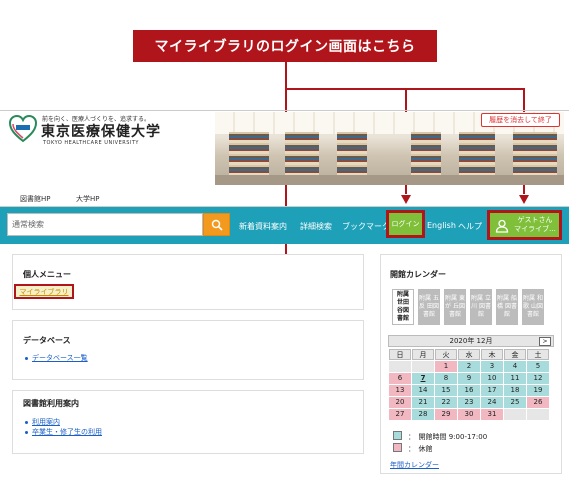  I want to click on calendar-day: 20, so click(400, 402).